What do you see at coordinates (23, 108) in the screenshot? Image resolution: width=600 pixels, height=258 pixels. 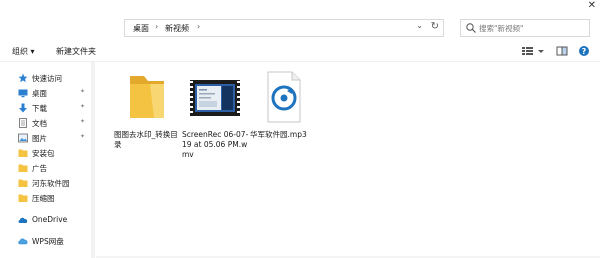 I see `download-icon` at bounding box center [23, 108].